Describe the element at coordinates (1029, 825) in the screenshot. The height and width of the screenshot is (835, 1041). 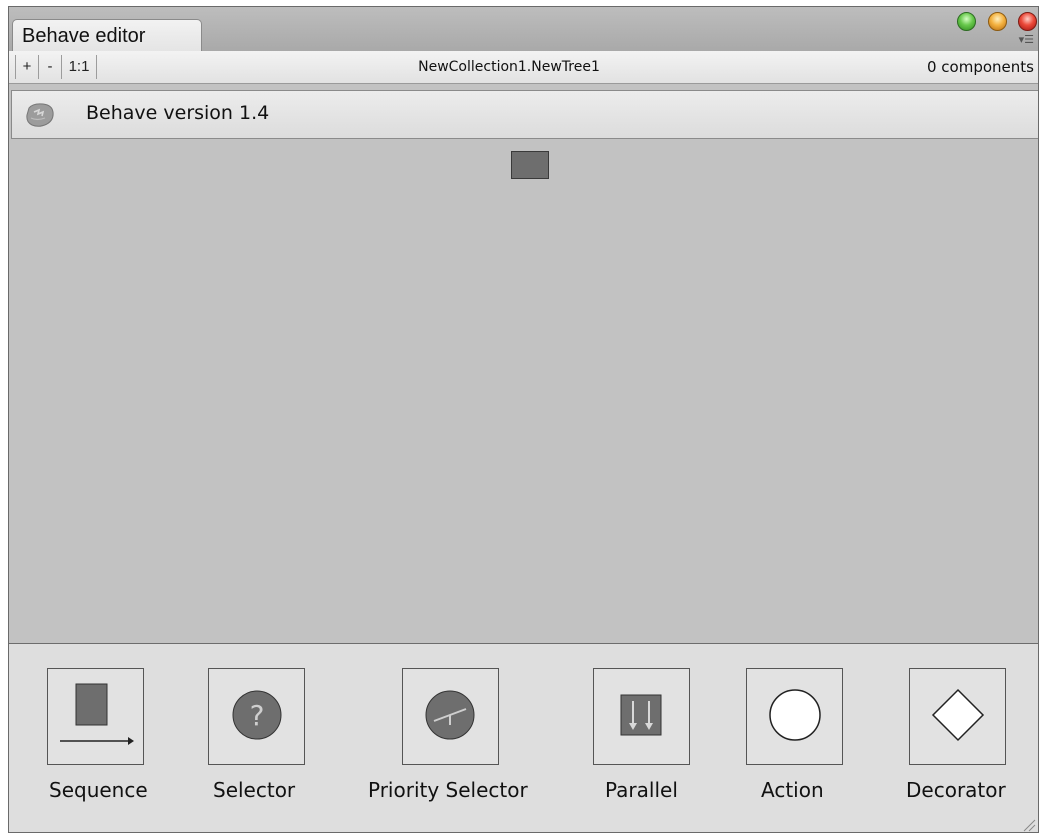
I see `resize-grip-icon` at that location.